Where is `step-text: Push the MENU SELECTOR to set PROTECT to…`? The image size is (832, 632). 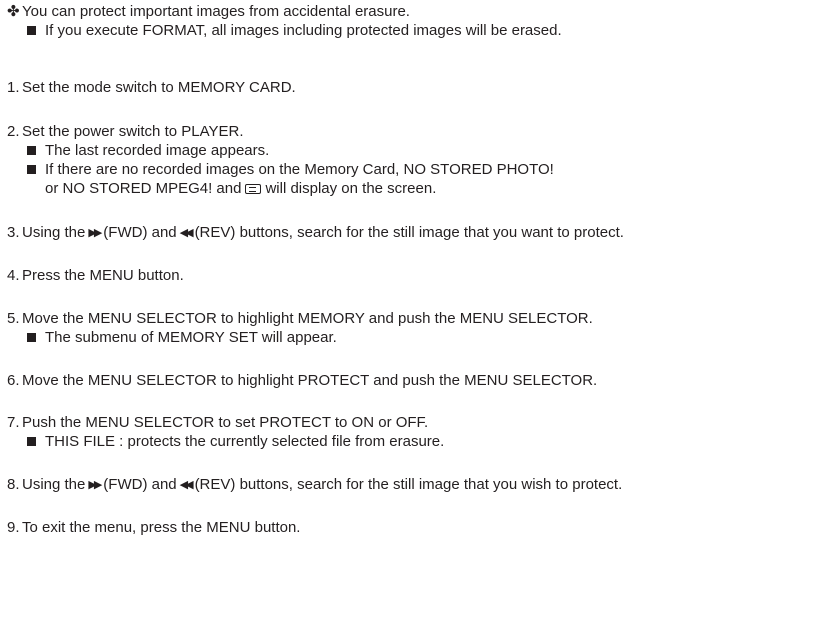 step-text: Push the MENU SELECTOR to set PROTECT to… is located at coordinates (225, 422).